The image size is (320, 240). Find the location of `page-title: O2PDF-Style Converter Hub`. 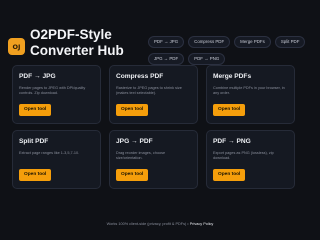

page-title: O2PDF-Style Converter Hub is located at coordinates (77, 42).